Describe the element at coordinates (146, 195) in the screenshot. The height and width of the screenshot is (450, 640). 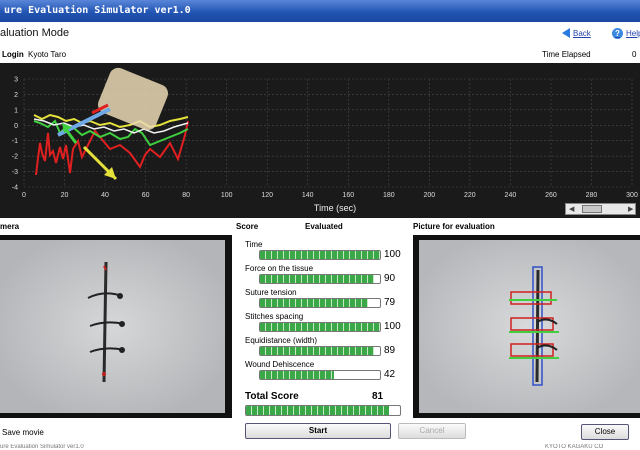
I see `x-tick-label: 60` at that location.